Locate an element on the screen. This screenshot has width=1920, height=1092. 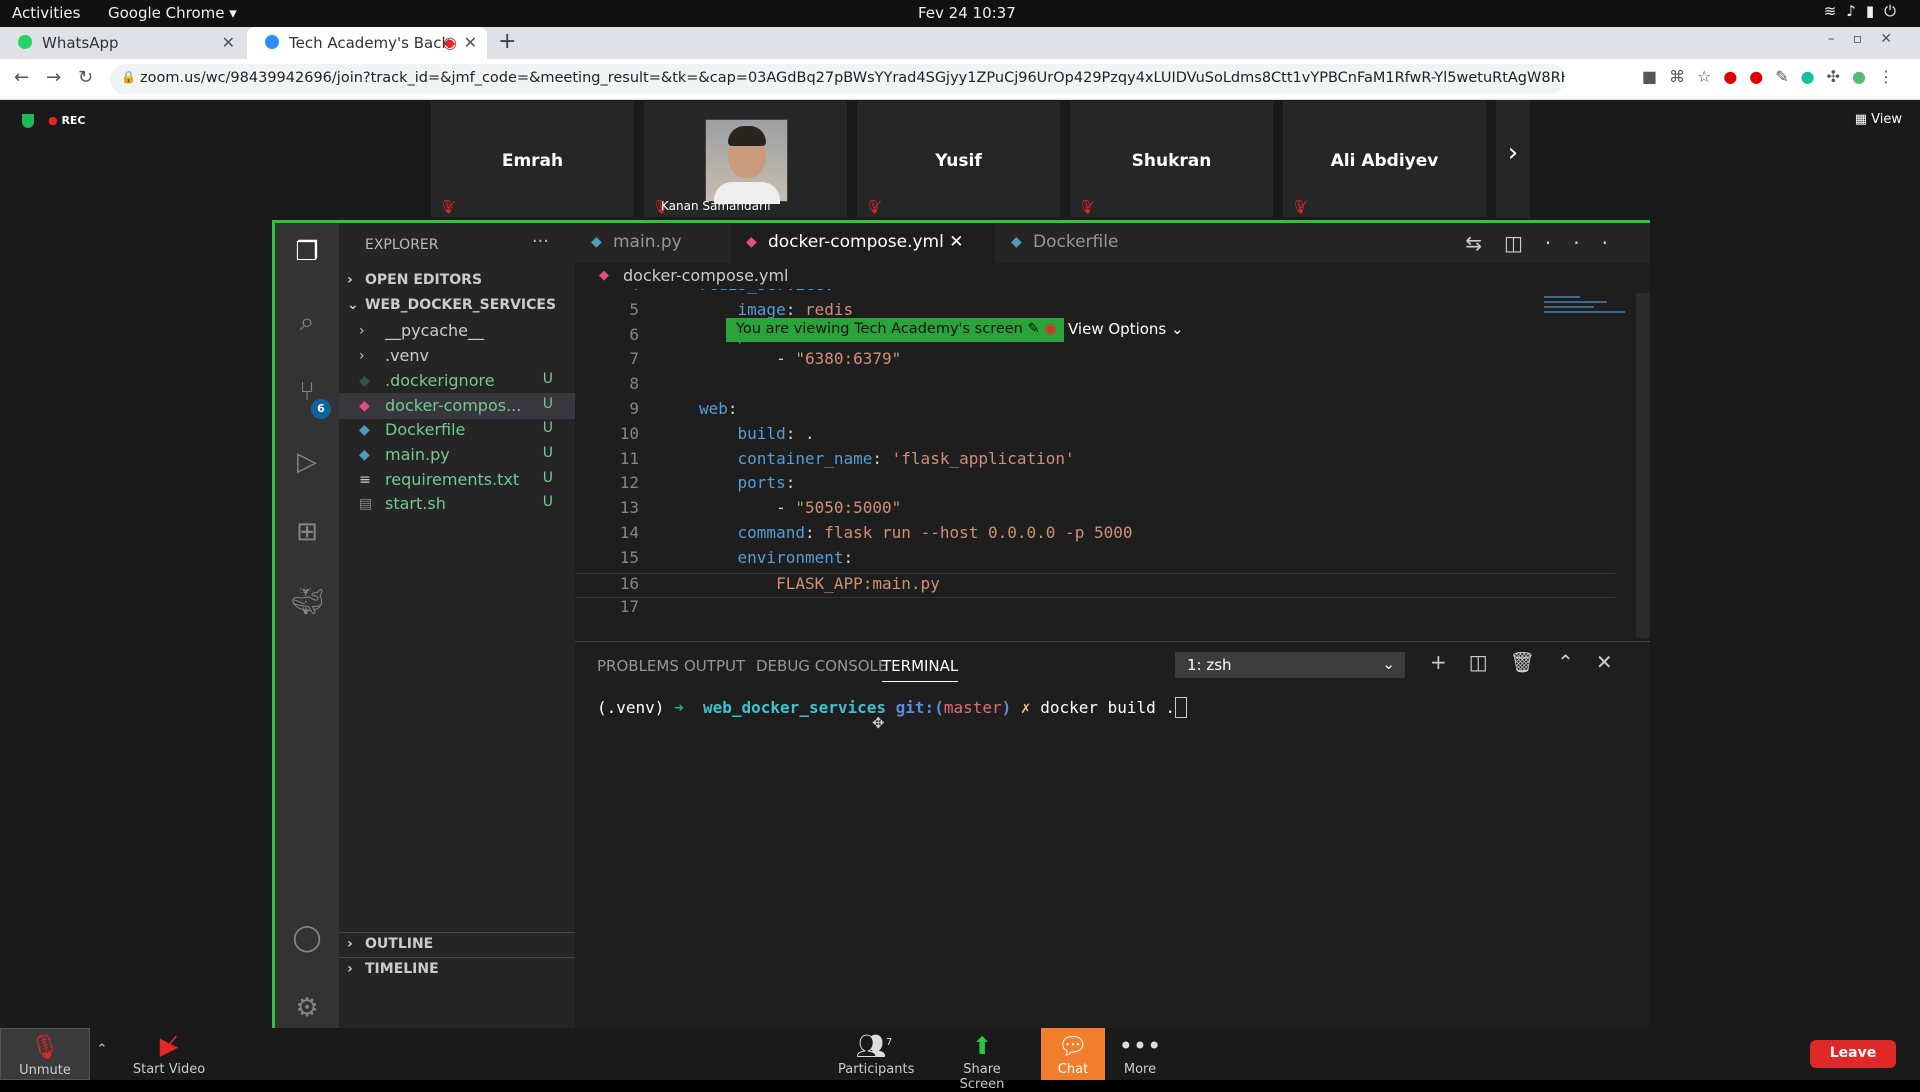
forward-icon: → is located at coordinates (53, 77).